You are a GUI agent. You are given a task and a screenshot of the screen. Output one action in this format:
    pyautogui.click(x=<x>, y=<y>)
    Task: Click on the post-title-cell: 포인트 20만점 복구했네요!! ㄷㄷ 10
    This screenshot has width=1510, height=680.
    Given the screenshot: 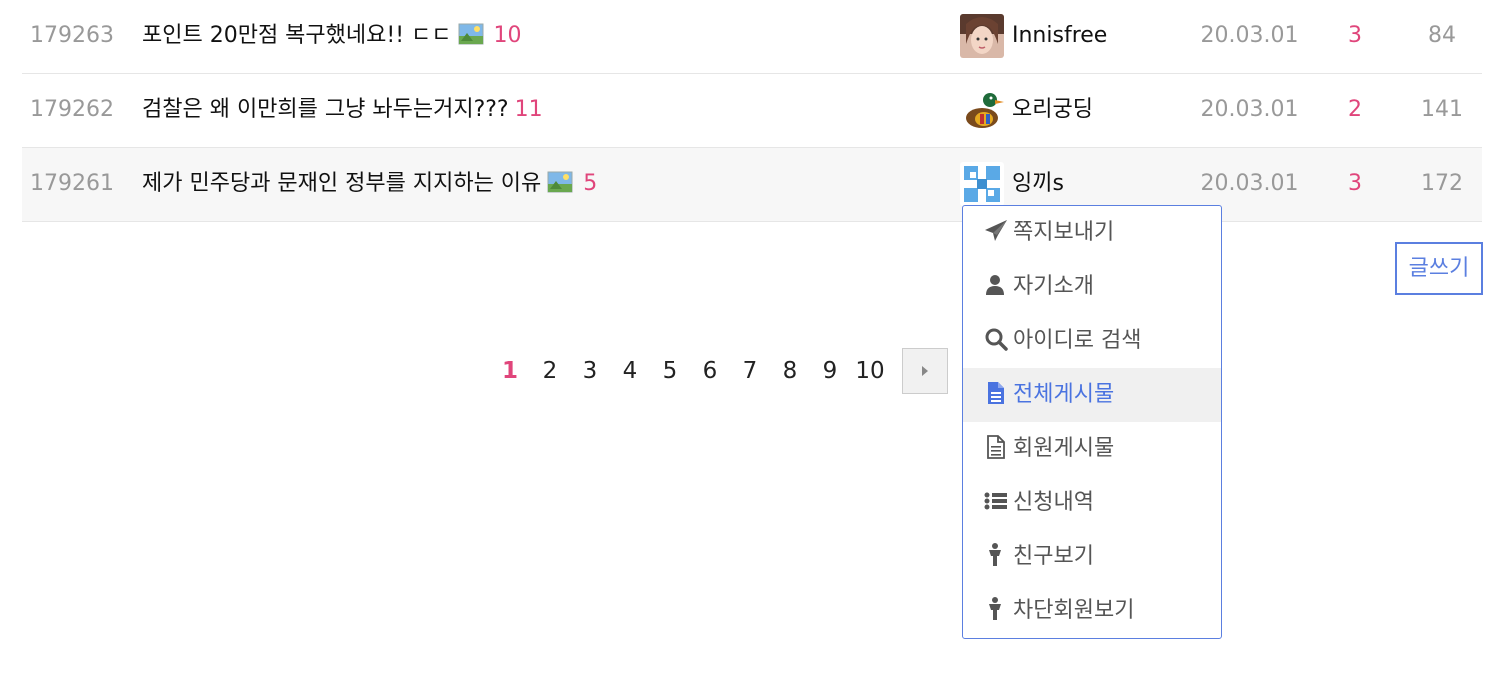 What is the action you would take?
    pyautogui.click(x=332, y=36)
    